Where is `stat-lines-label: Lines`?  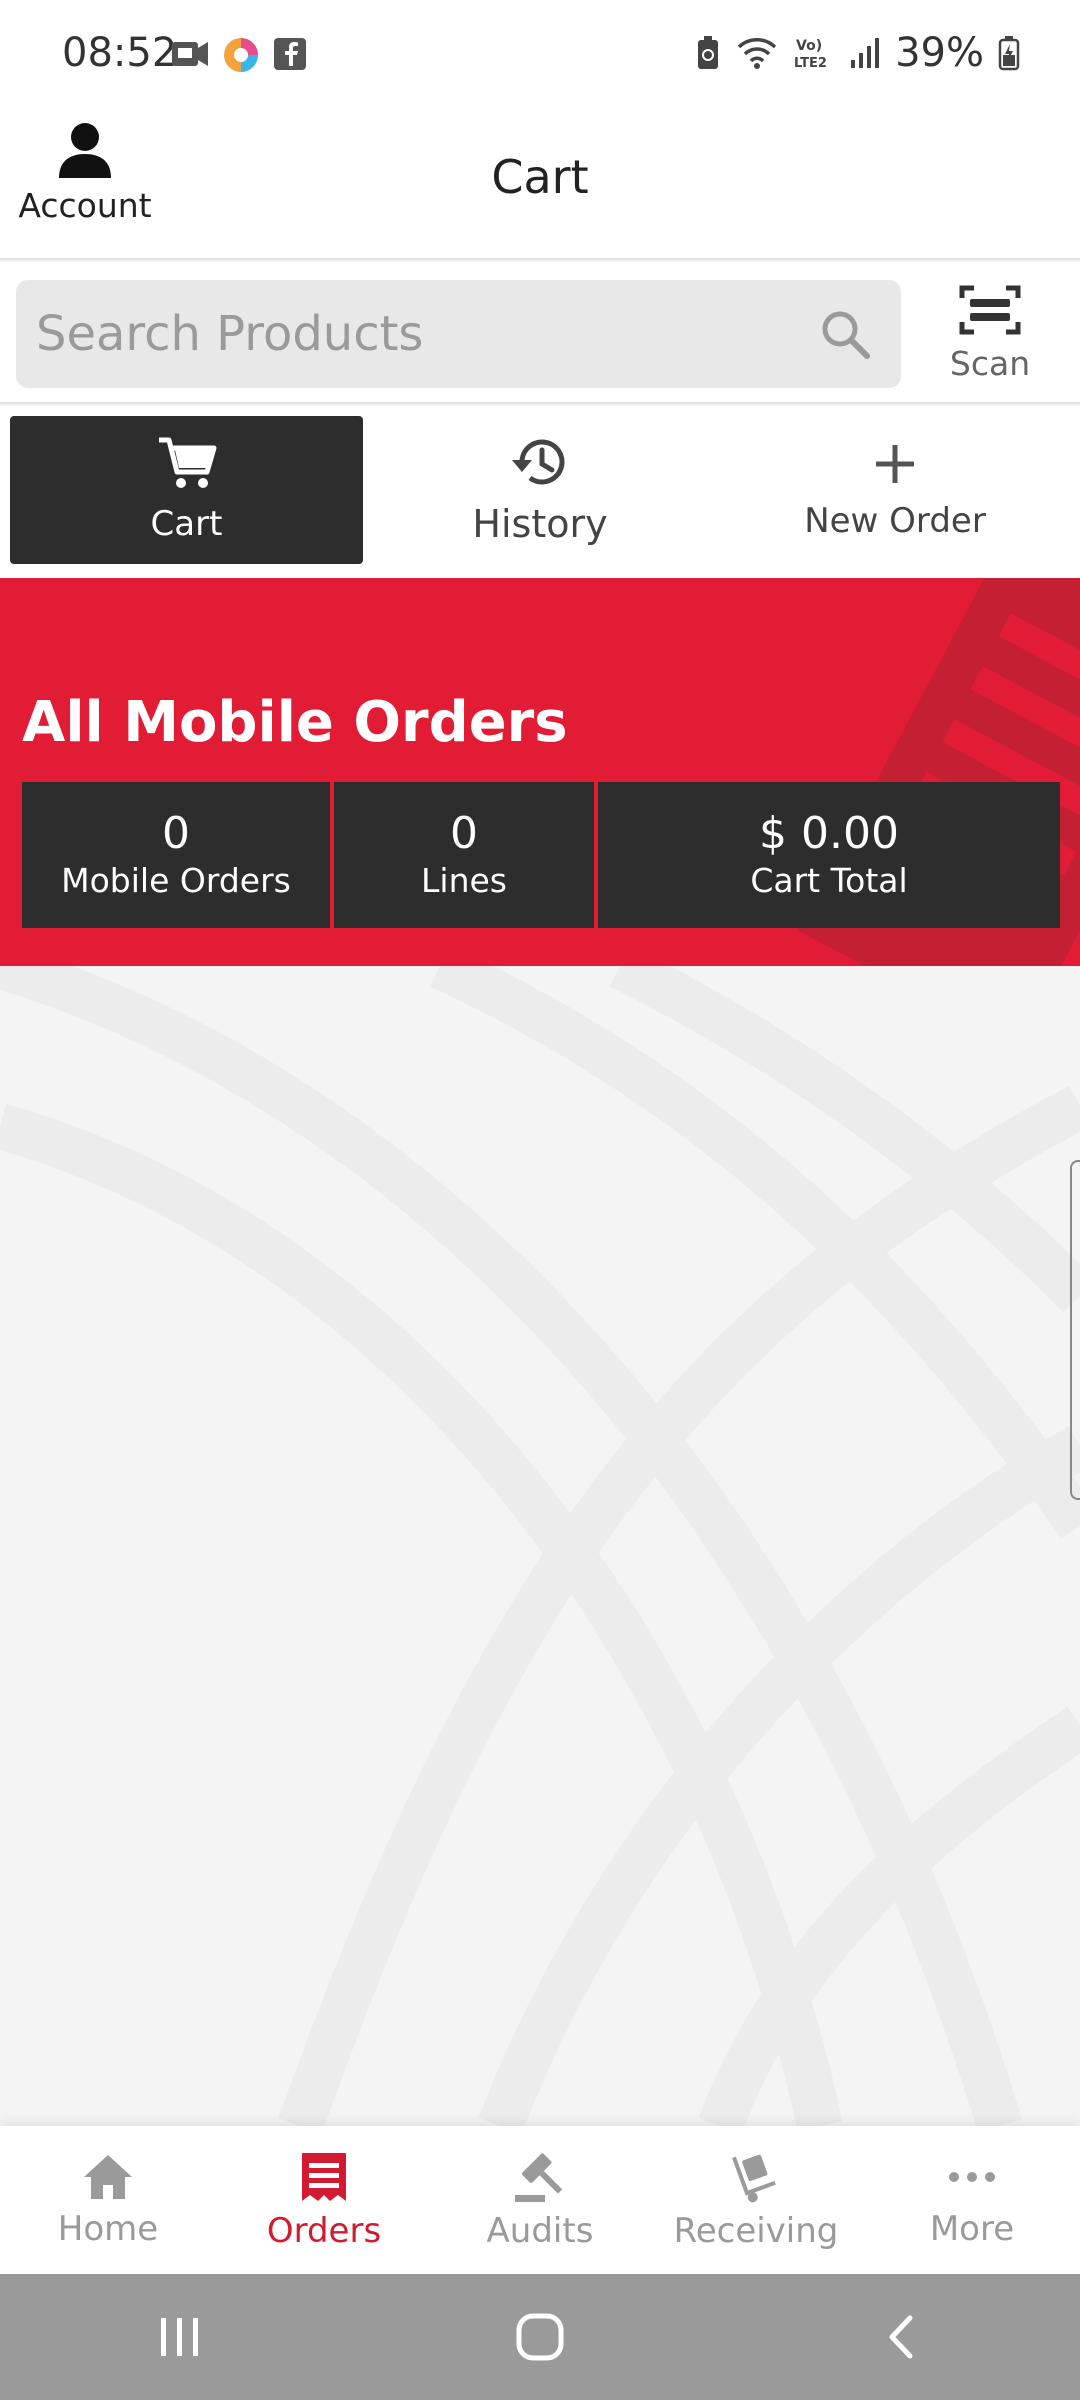
stat-lines-label: Lines is located at coordinates (464, 880).